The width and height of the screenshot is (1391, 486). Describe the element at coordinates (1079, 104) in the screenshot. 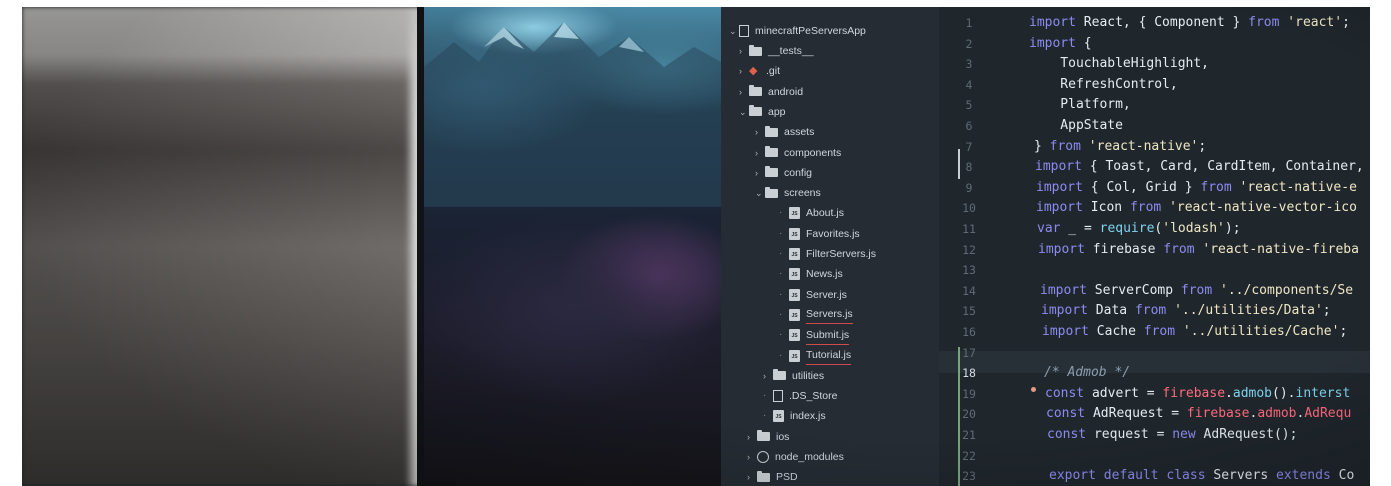

I see `code-line: Platform,` at that location.